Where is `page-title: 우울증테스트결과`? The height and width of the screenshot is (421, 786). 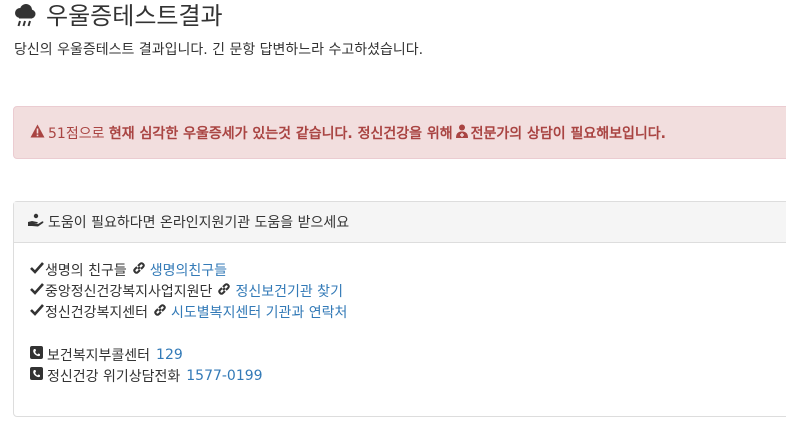 page-title: 우울증테스트결과 is located at coordinates (117, 16).